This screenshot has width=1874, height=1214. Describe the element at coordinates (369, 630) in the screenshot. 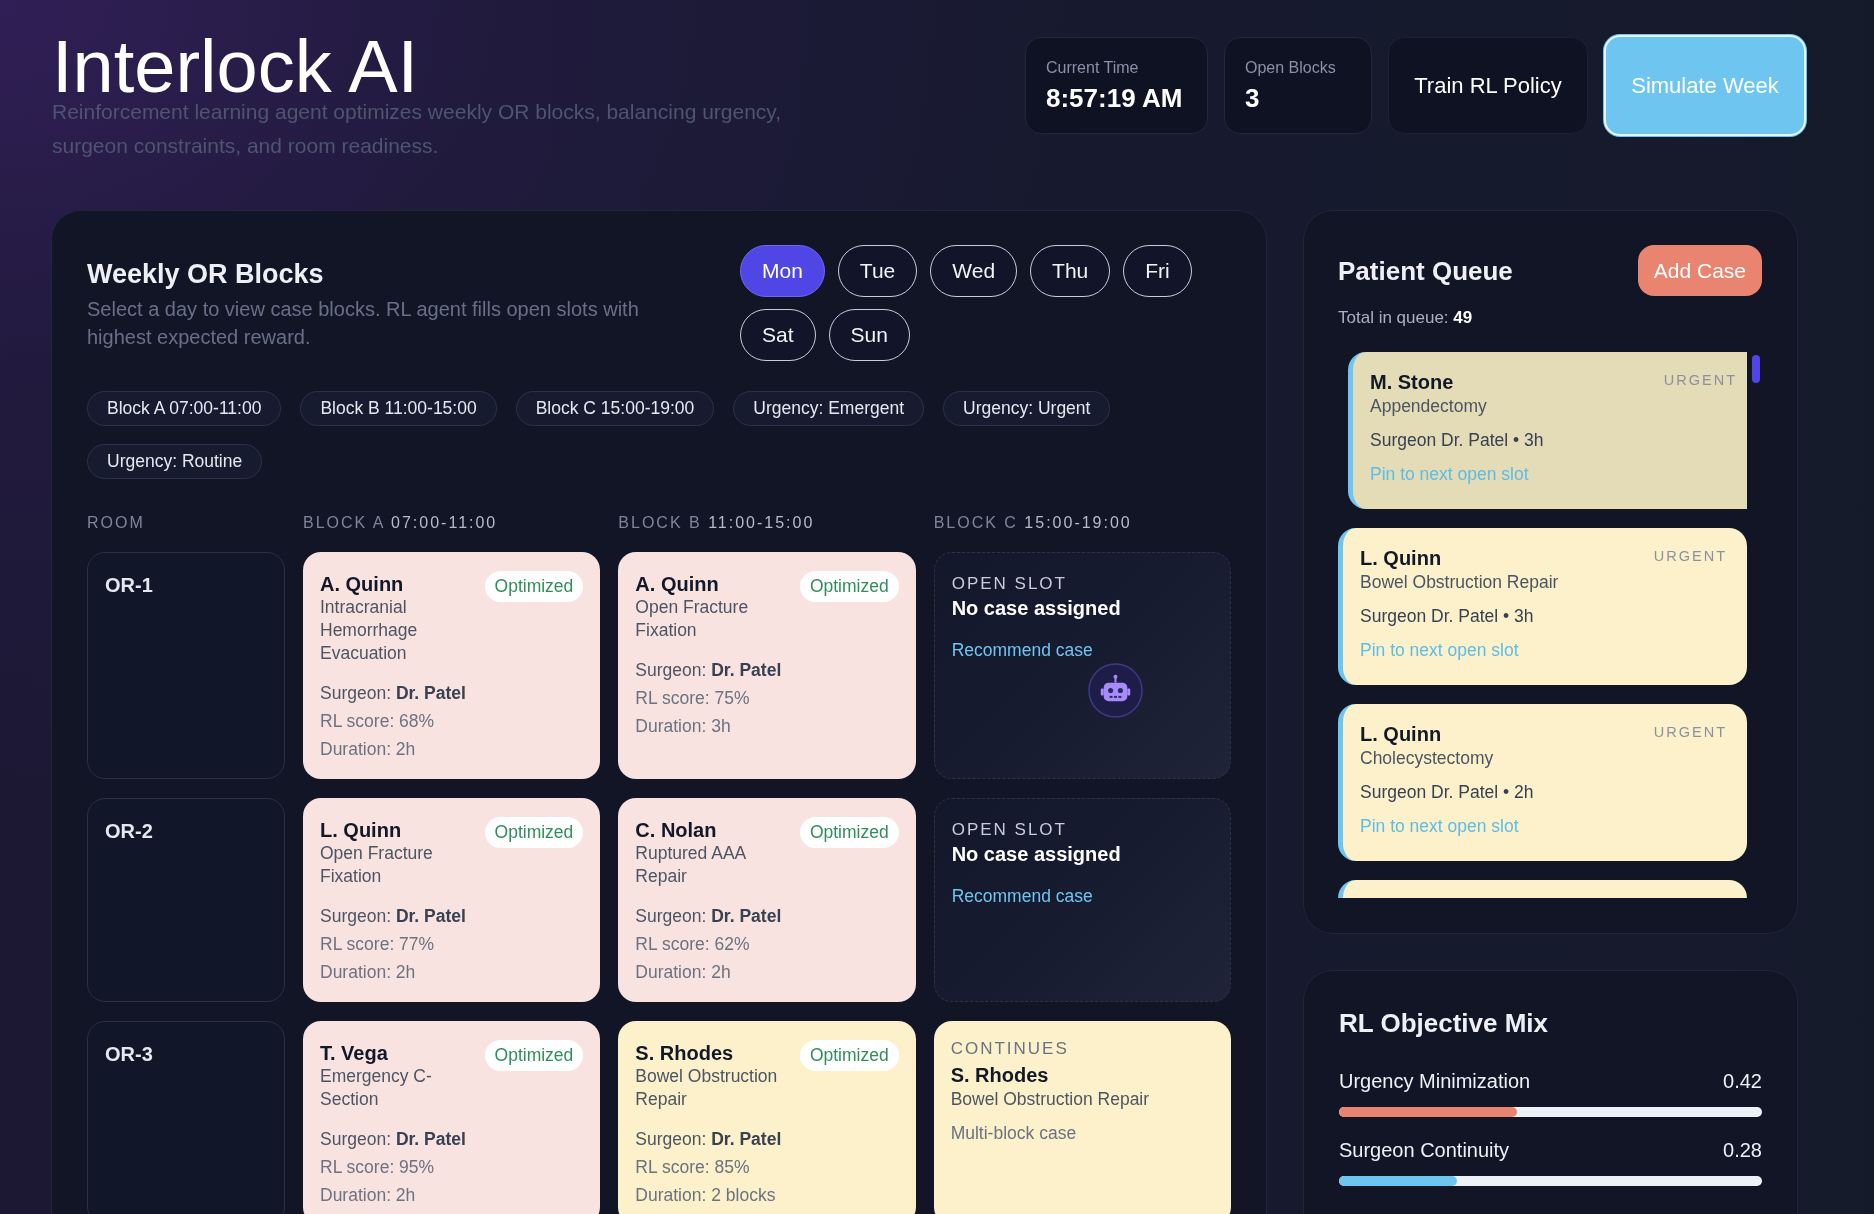

I see `procedure-text: Intracranial Hemorrhage Evacuation` at that location.